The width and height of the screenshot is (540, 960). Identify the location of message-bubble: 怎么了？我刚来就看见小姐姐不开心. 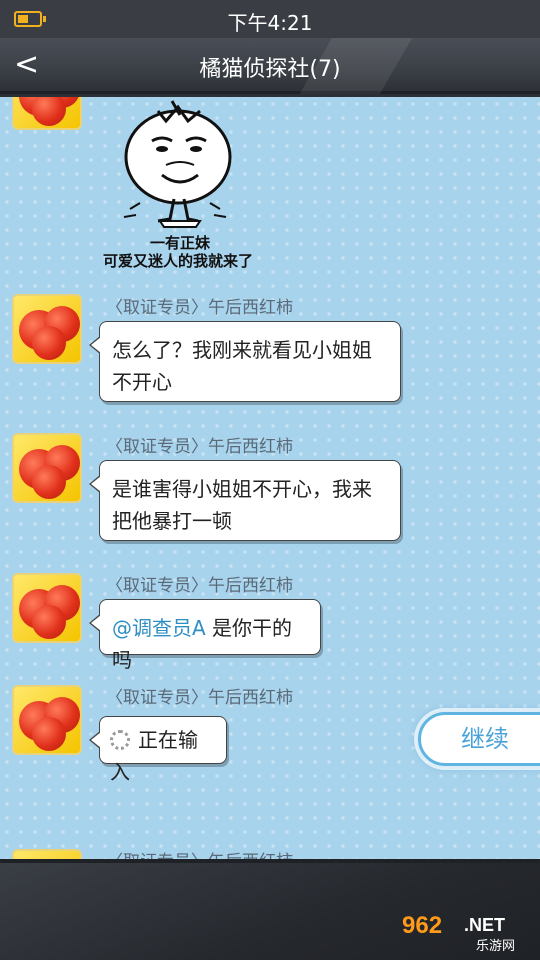
(245, 361).